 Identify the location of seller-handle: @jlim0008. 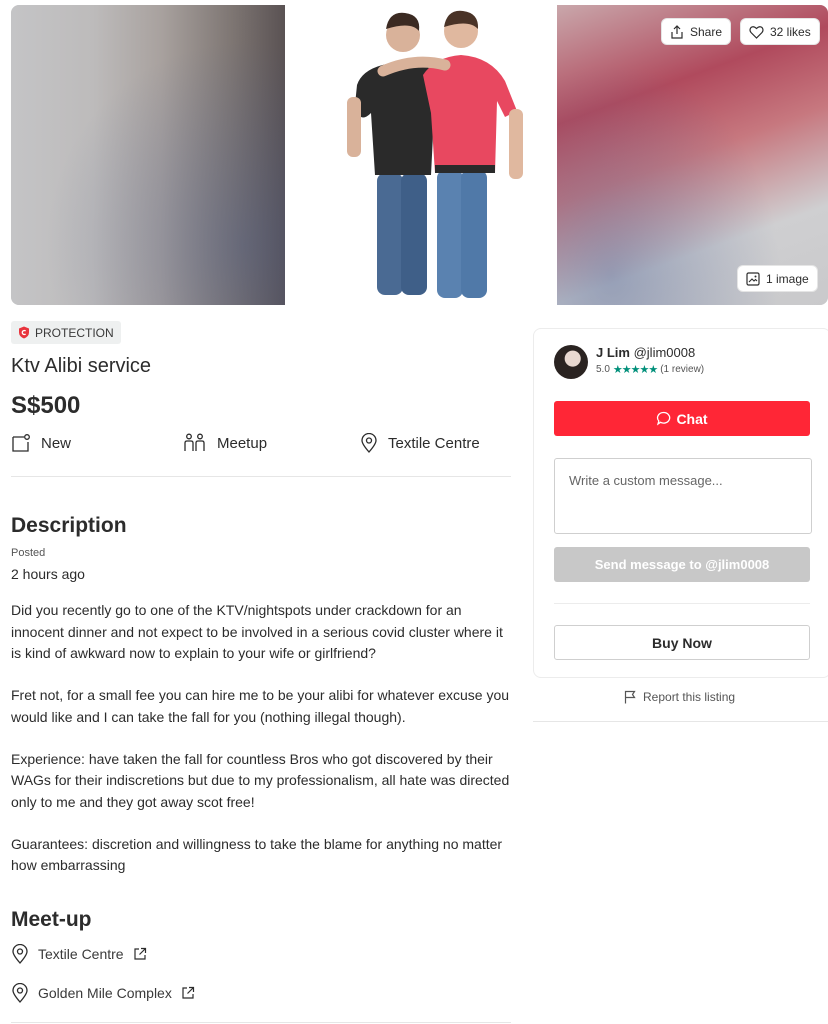
(664, 352).